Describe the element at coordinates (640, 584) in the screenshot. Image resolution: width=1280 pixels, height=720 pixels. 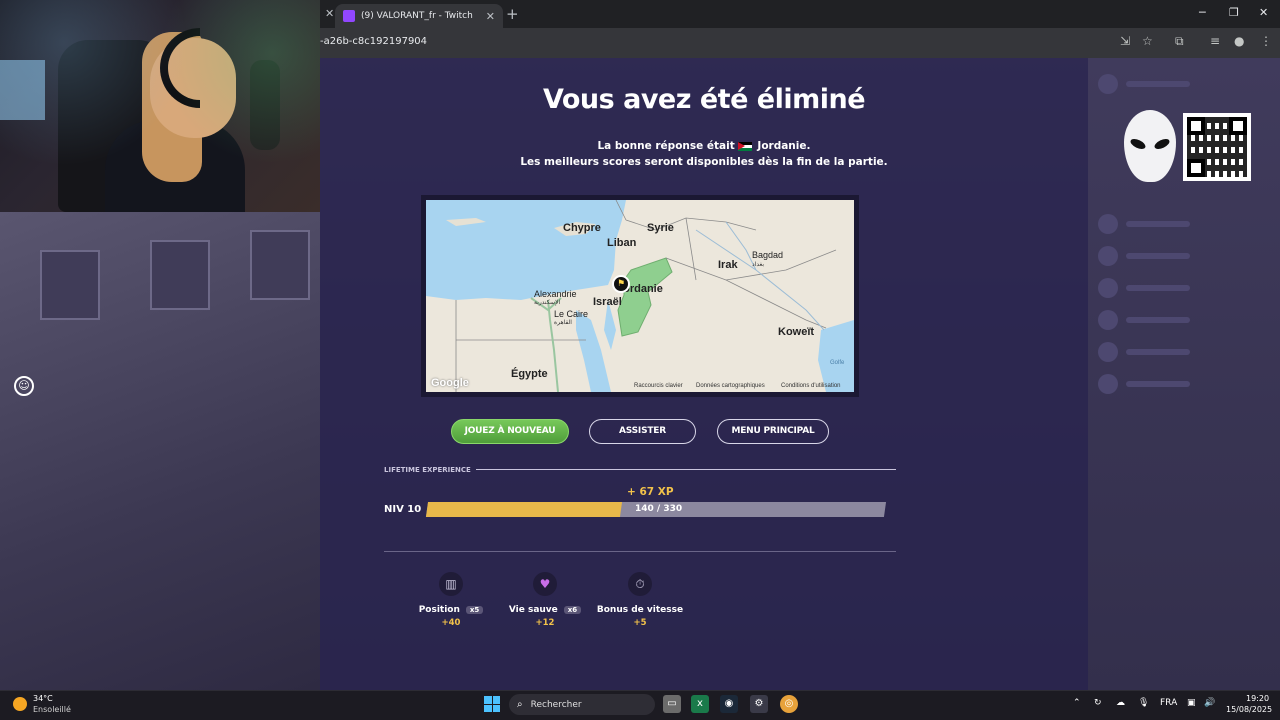
I see `speed-icon: ⏱` at that location.